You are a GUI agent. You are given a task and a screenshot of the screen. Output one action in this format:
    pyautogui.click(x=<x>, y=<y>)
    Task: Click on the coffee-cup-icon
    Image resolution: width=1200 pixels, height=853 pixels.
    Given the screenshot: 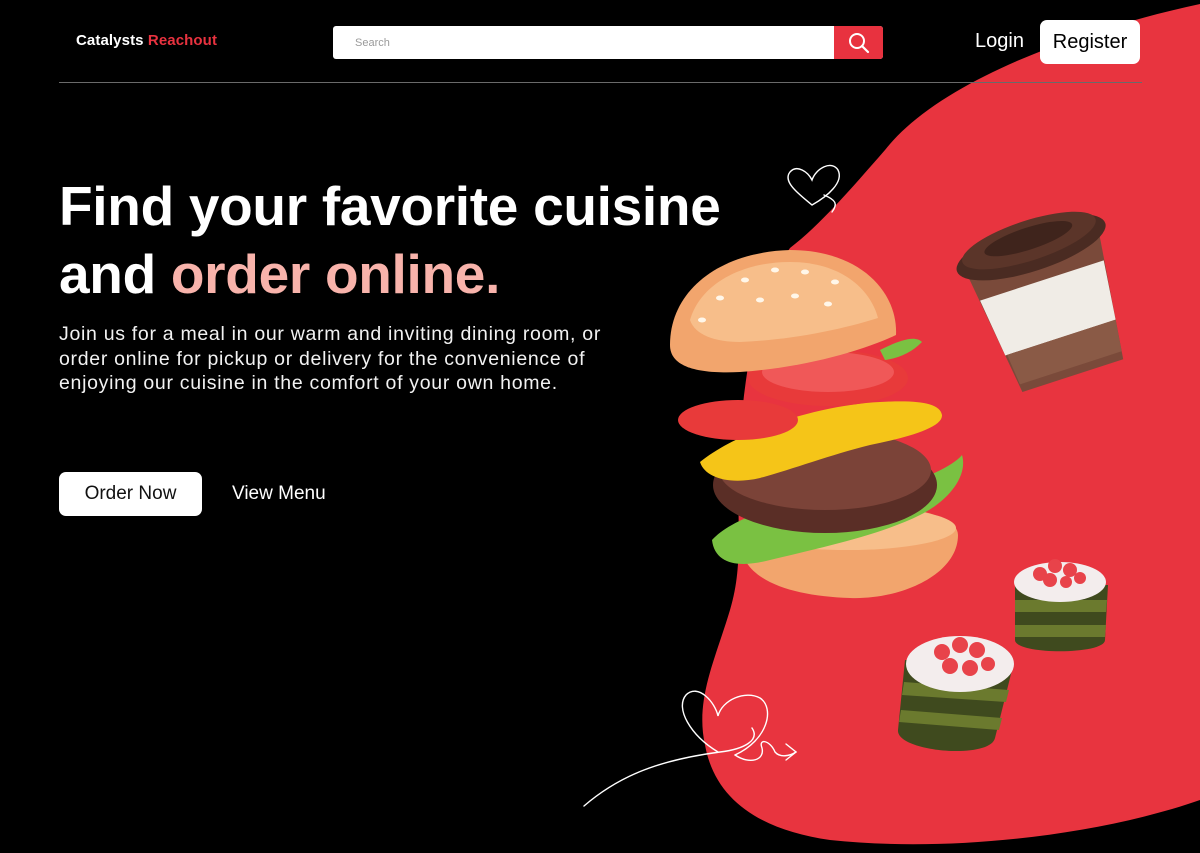 What is the action you would take?
    pyautogui.click(x=1040, y=301)
    